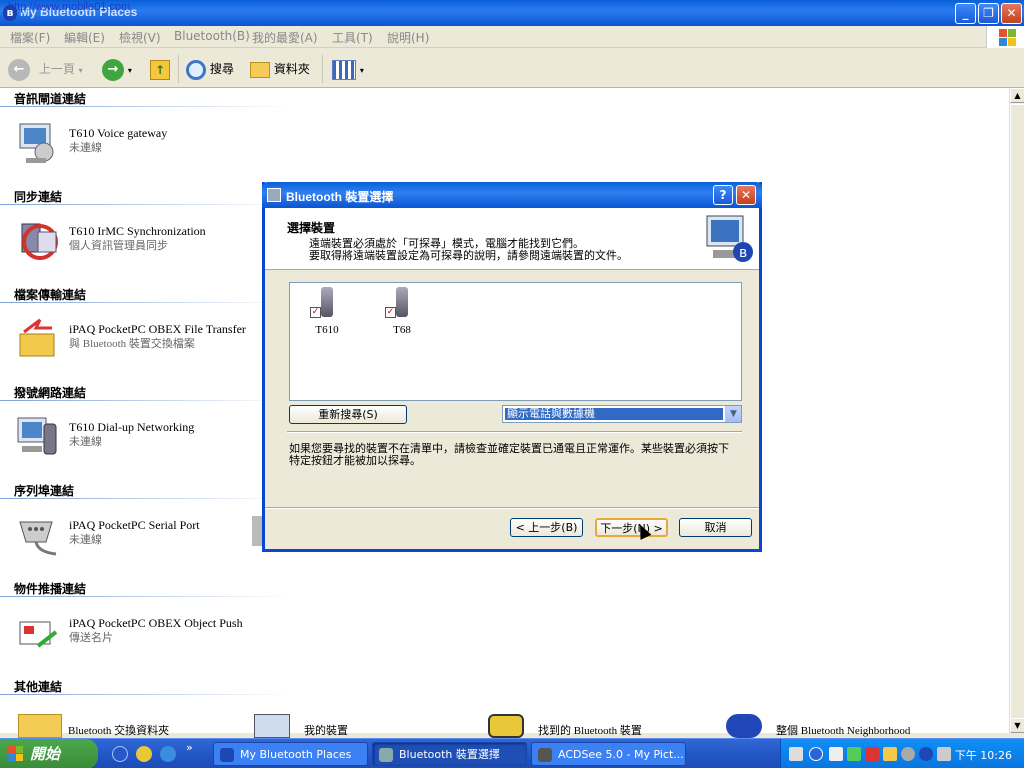 This screenshot has height=768, width=1024. Describe the element at coordinates (408, 37) in the screenshot. I see `menu-help: 說明(H)` at that location.